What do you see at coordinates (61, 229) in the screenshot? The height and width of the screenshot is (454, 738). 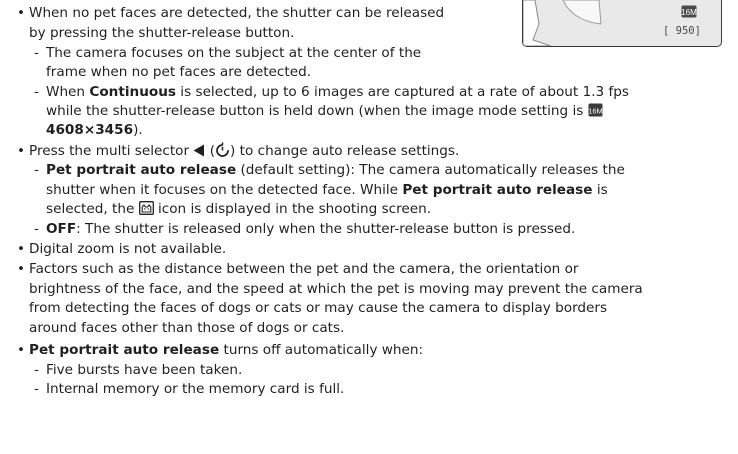 I see `setting-name-off: OFF` at bounding box center [61, 229].